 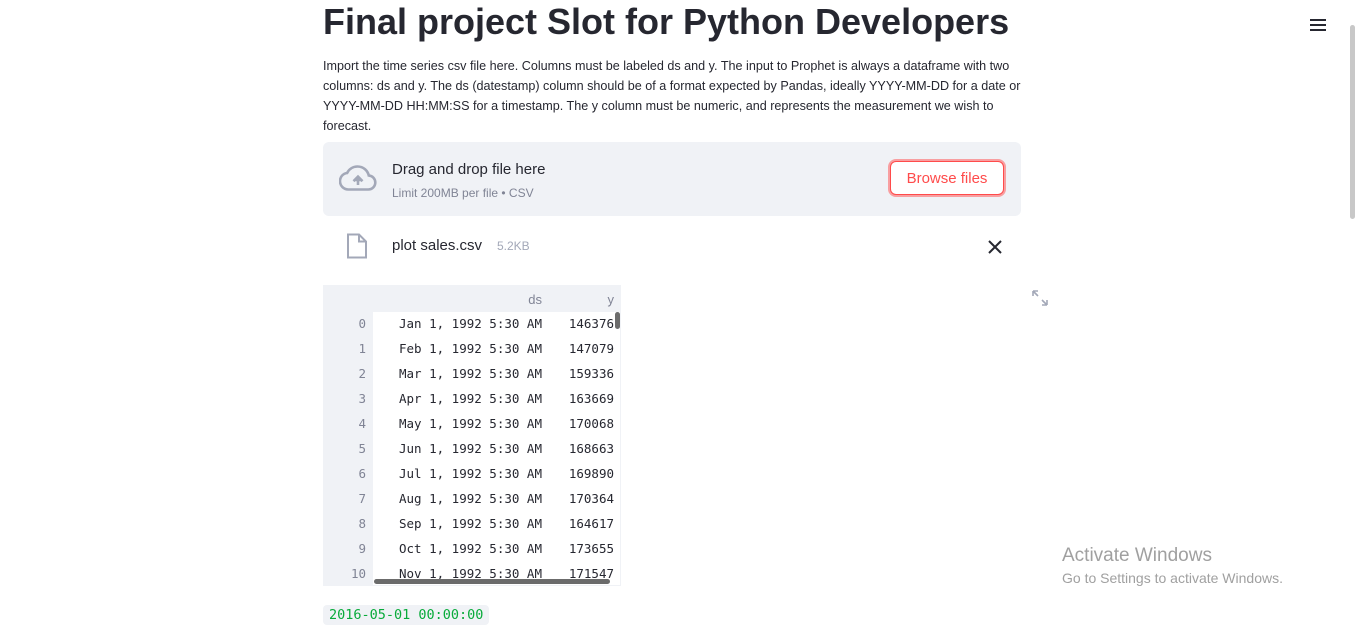 What do you see at coordinates (362, 323) in the screenshot?
I see `row-index: 0` at bounding box center [362, 323].